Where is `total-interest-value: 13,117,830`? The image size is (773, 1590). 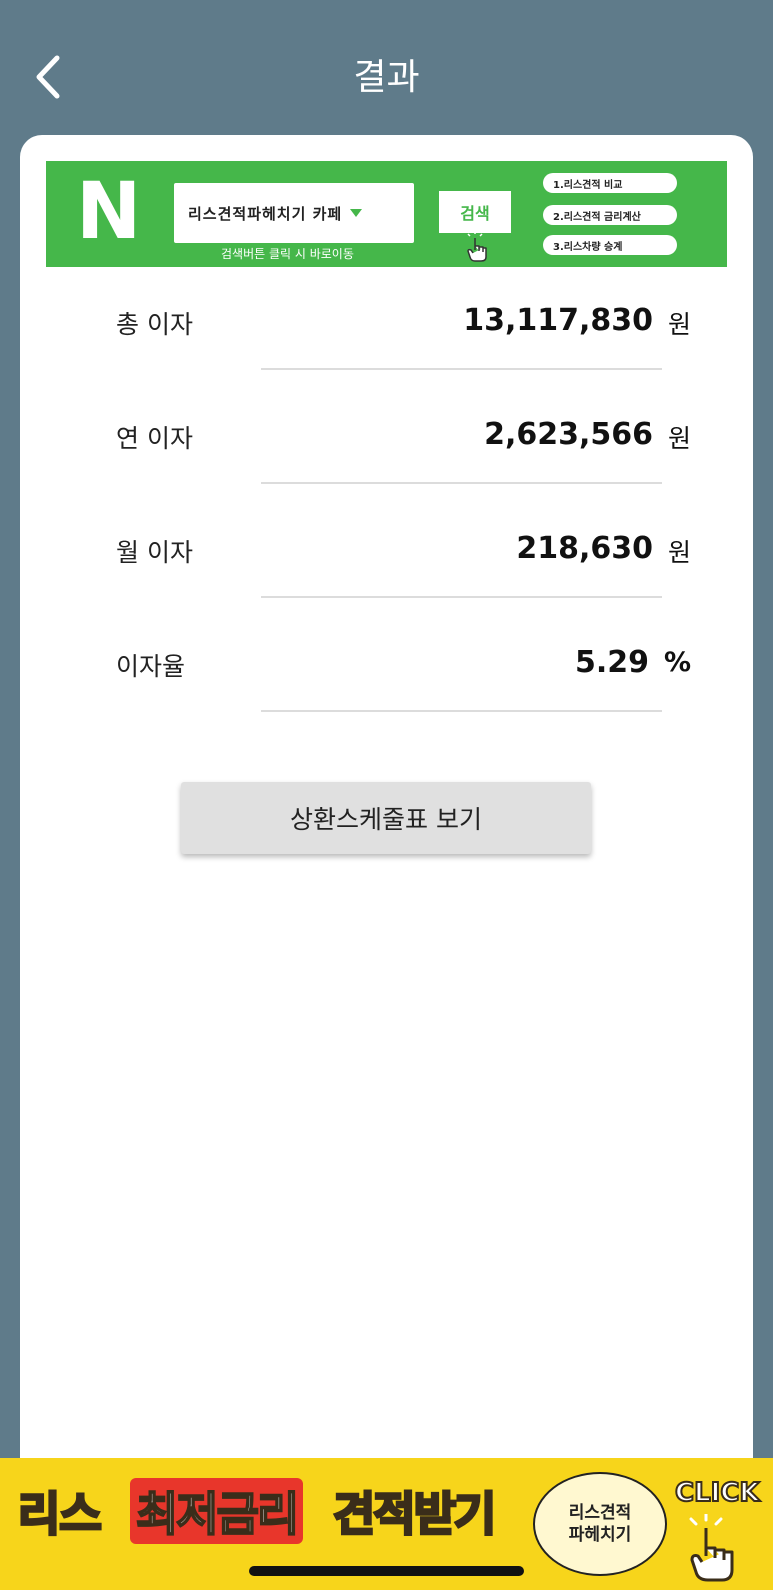
total-interest-value: 13,117,830 is located at coordinates (558, 320).